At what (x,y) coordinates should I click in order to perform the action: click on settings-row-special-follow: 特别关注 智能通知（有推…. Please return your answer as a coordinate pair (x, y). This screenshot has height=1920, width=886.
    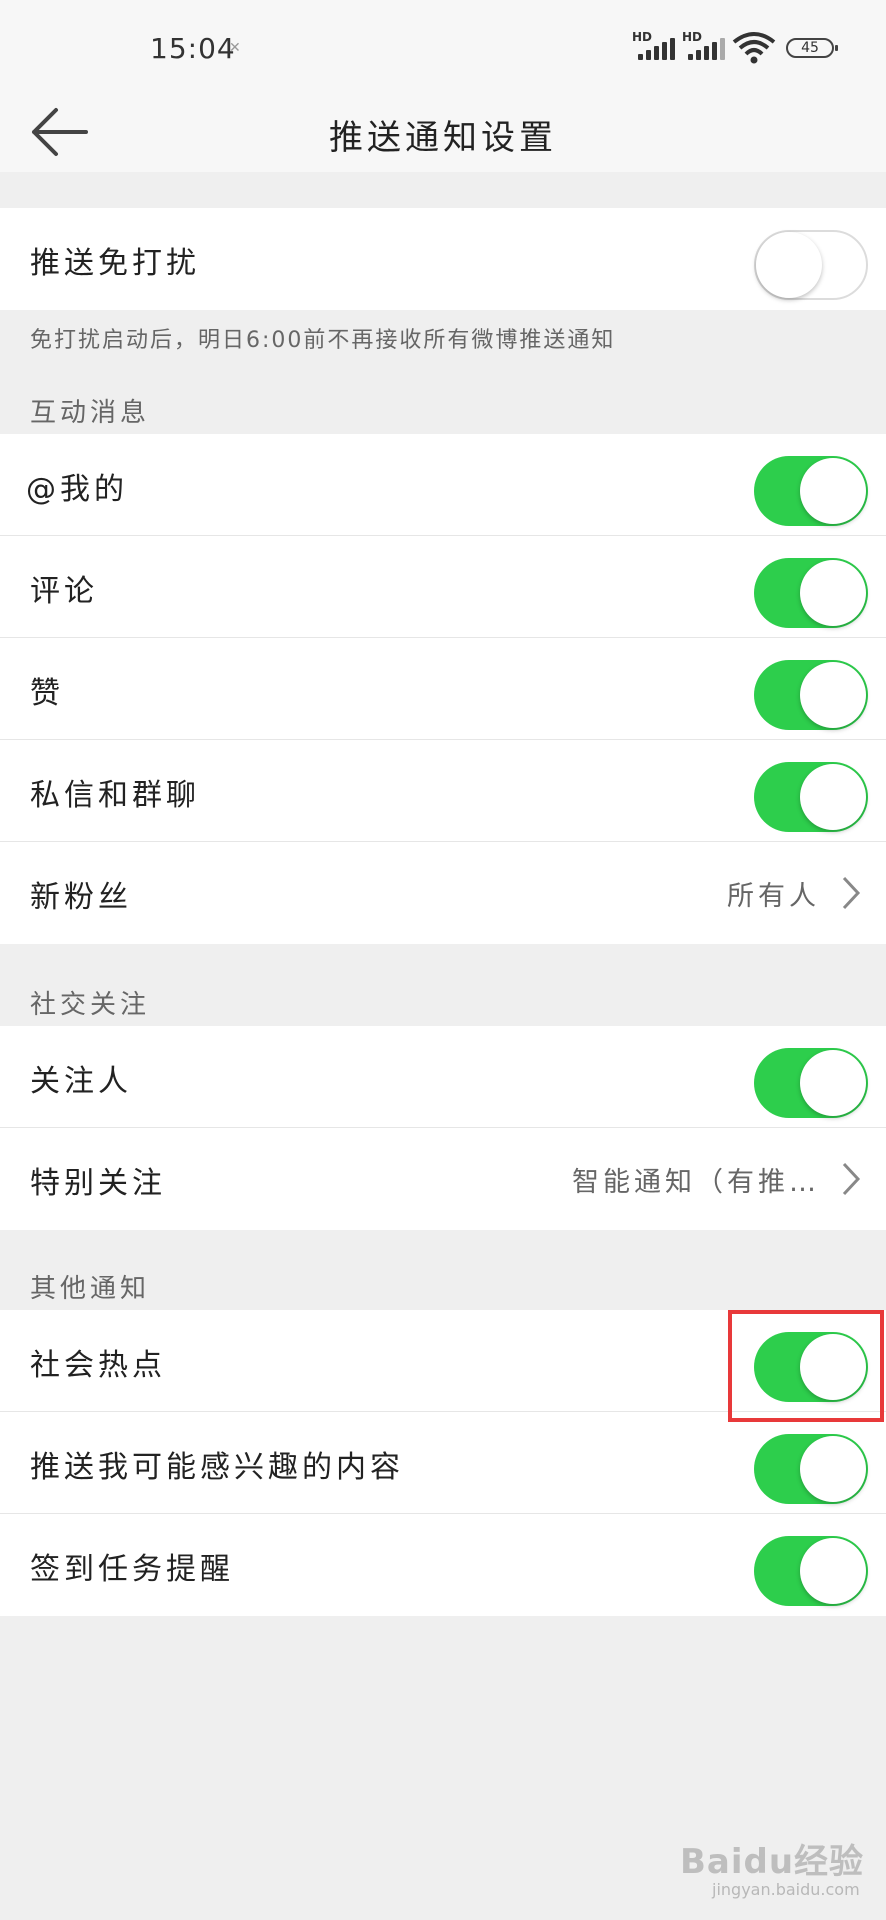
    Looking at the image, I should click on (443, 1179).